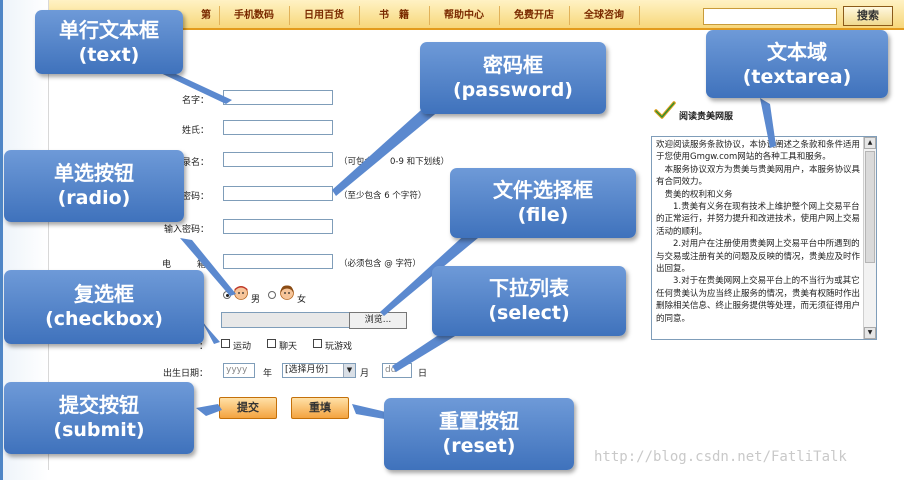  What do you see at coordinates (186, 230) in the screenshot?
I see `confirm-password-label: 输入密码：` at bounding box center [186, 230].